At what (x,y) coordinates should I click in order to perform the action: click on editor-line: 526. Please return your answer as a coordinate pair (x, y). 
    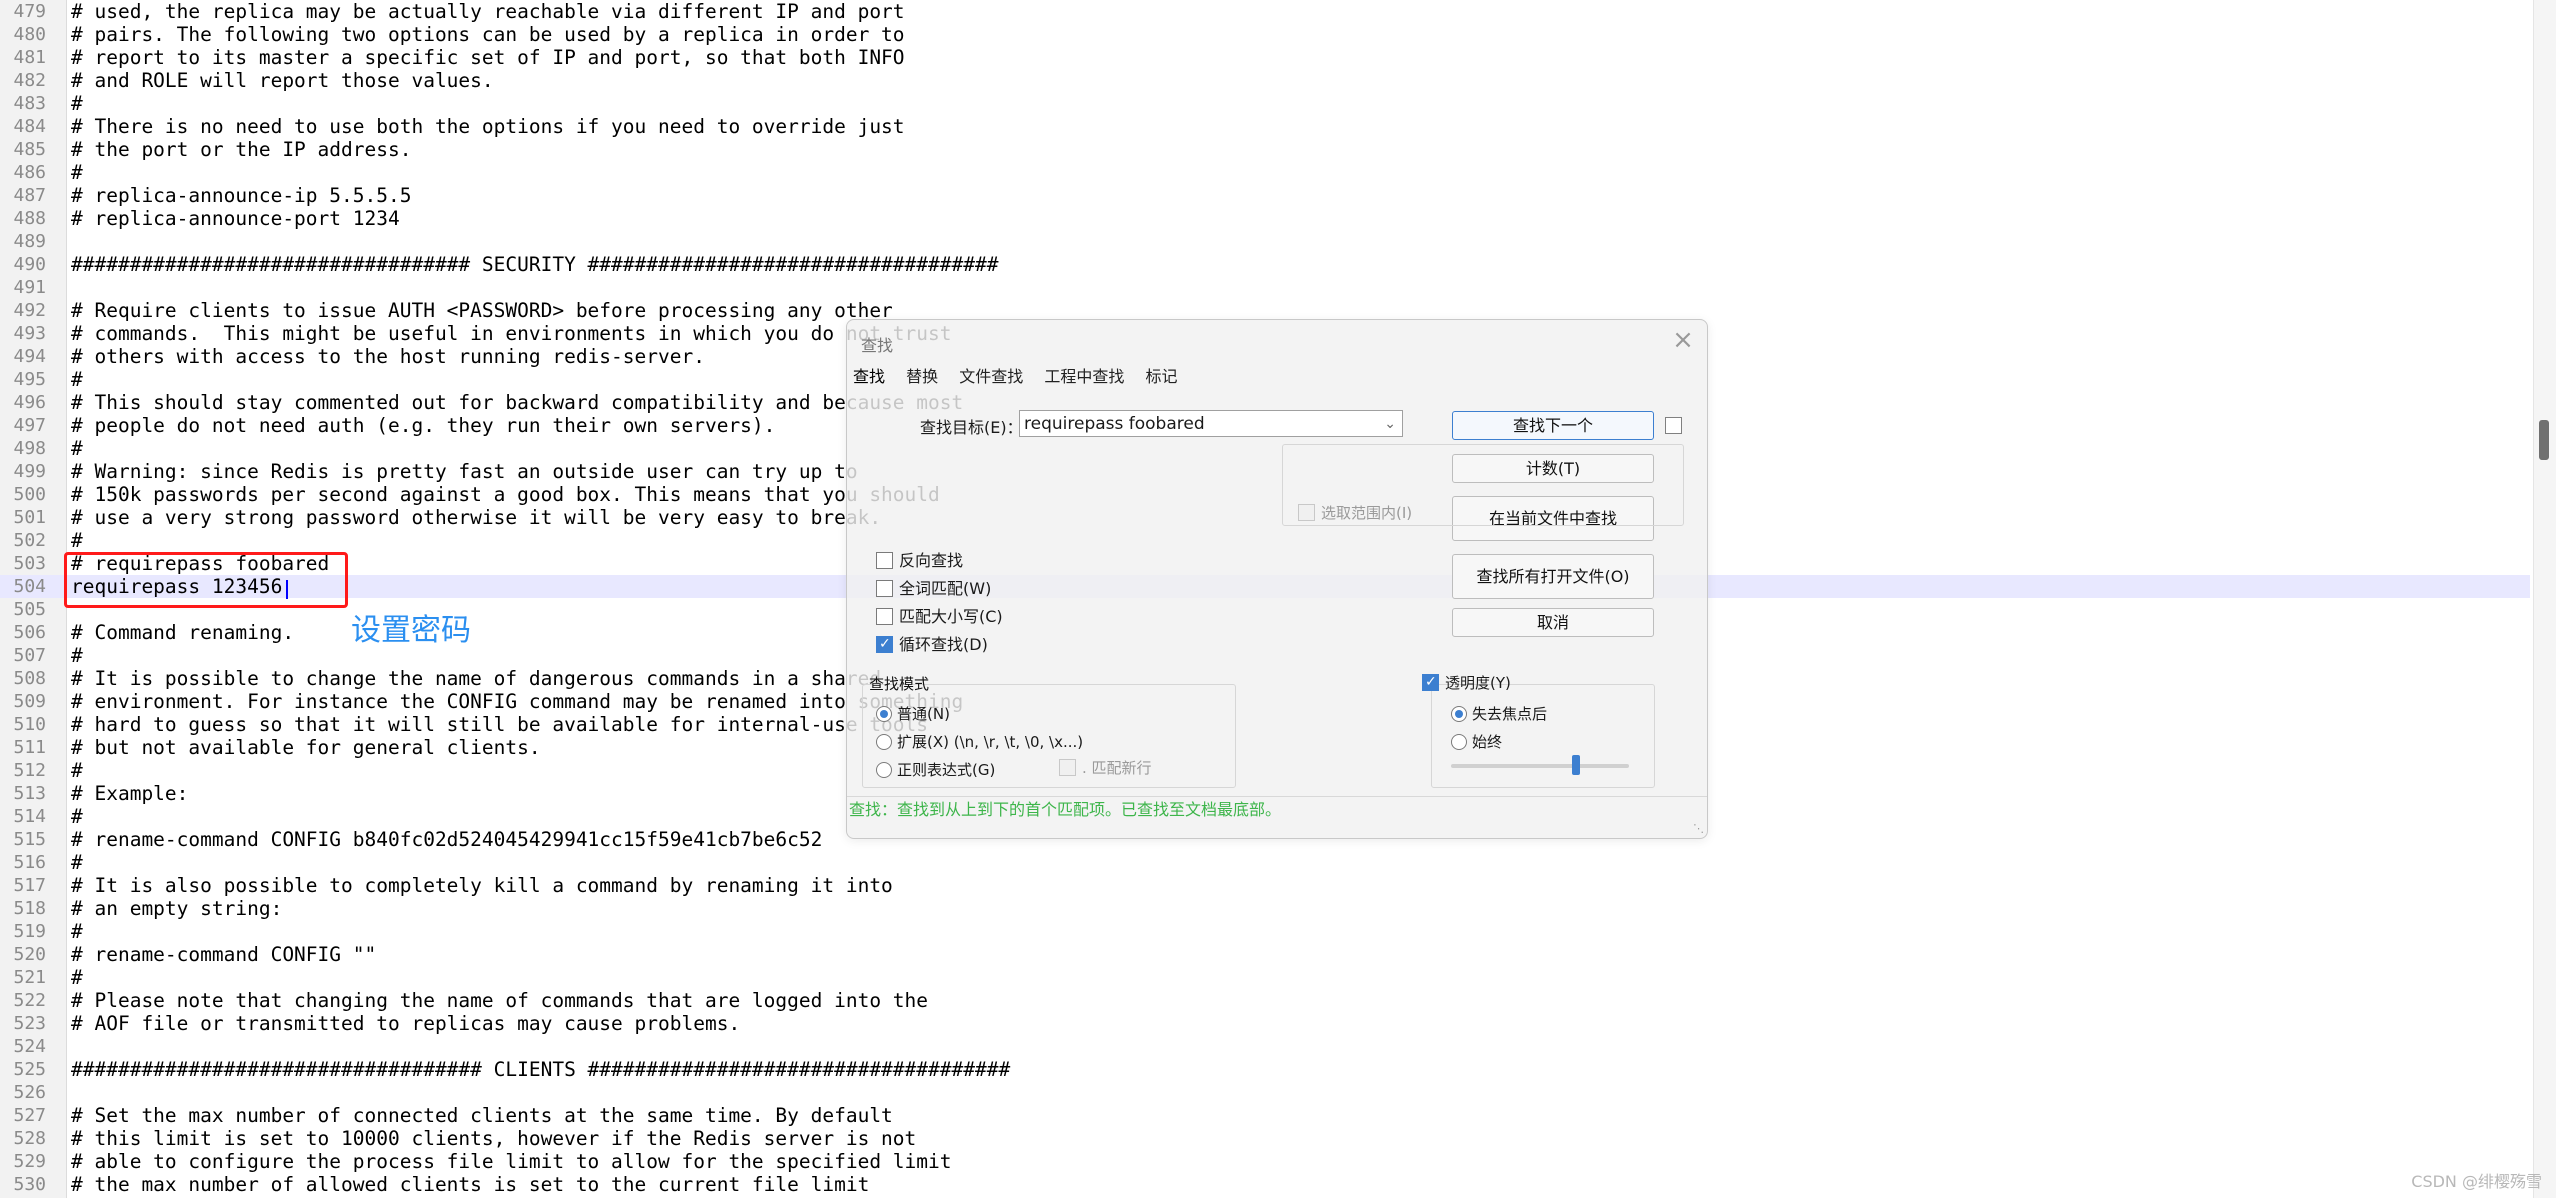
    Looking at the image, I should click on (1265, 1092).